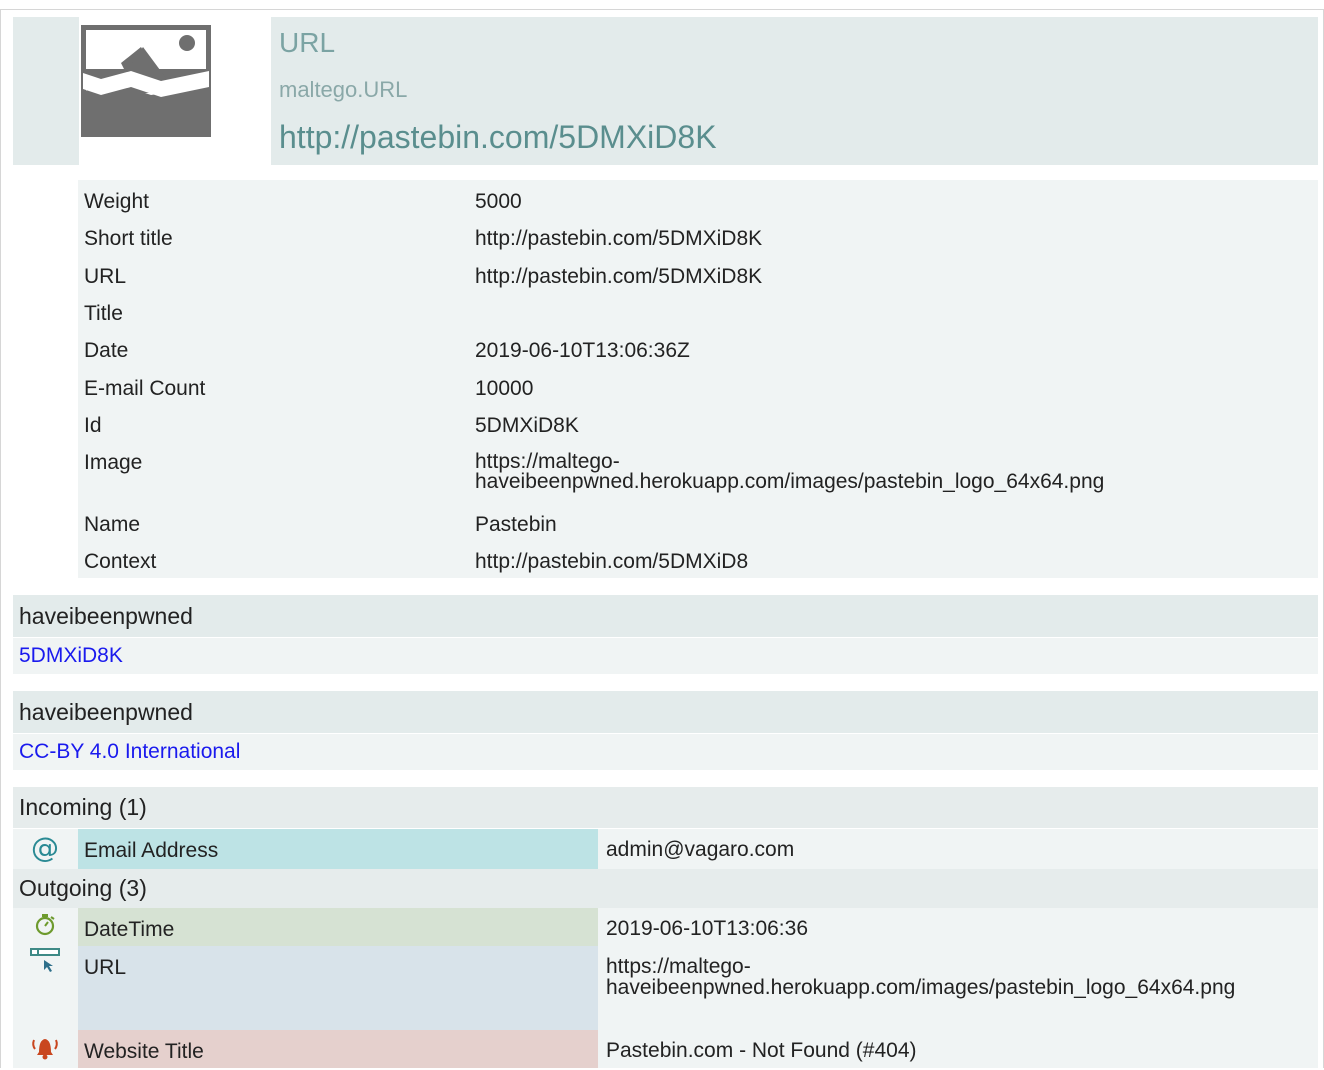  I want to click on outgoing-type-cell: Website Title, so click(338, 1049).